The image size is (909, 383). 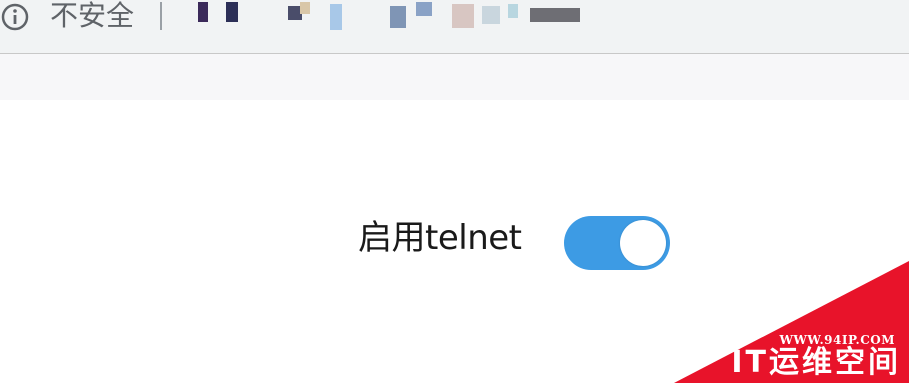 I want to click on toolbar-strip, so click(x=454, y=77).